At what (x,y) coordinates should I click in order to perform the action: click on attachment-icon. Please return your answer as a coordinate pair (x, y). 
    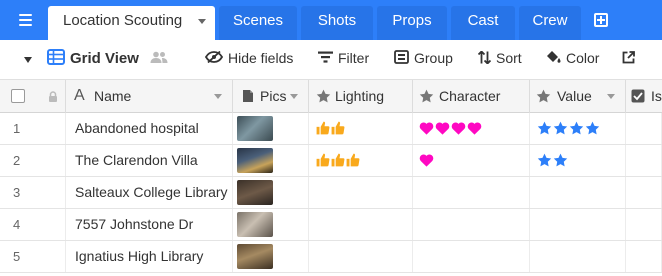
    Looking at the image, I should click on (248, 96).